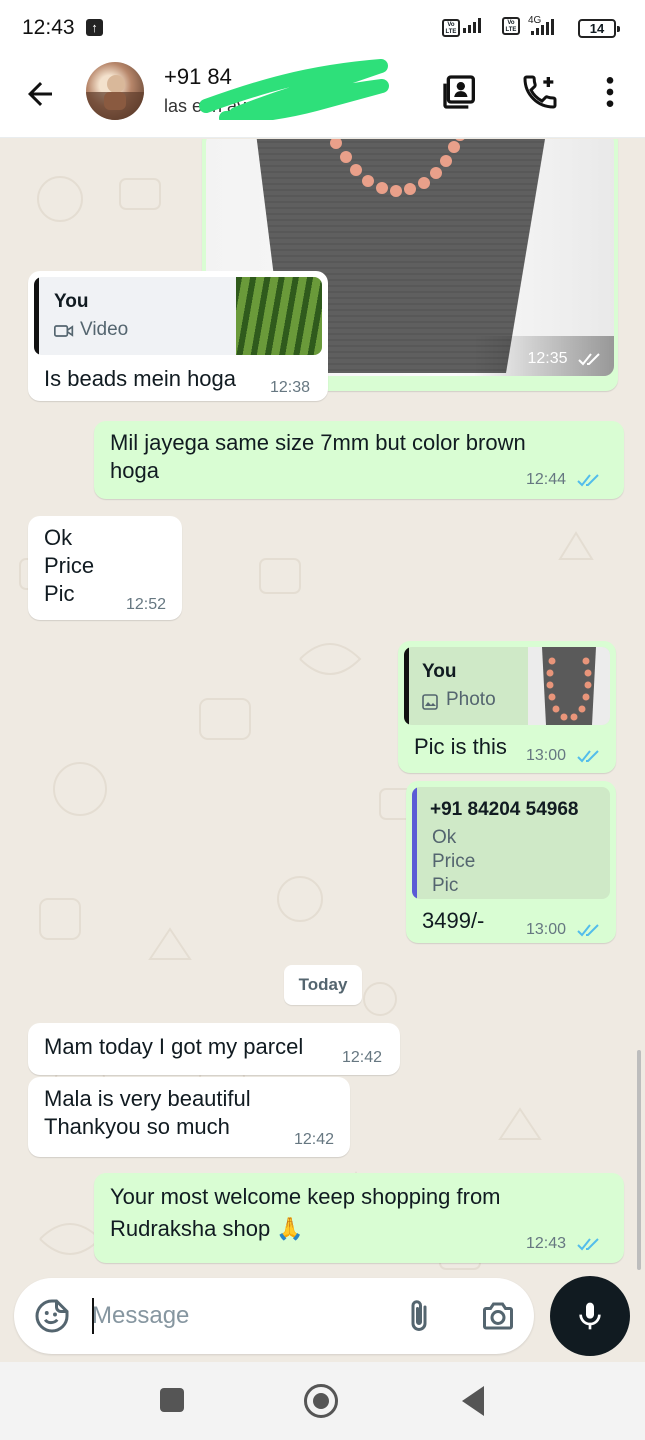 The width and height of the screenshot is (645, 1440). I want to click on system-navigation-bar, so click(322, 1401).